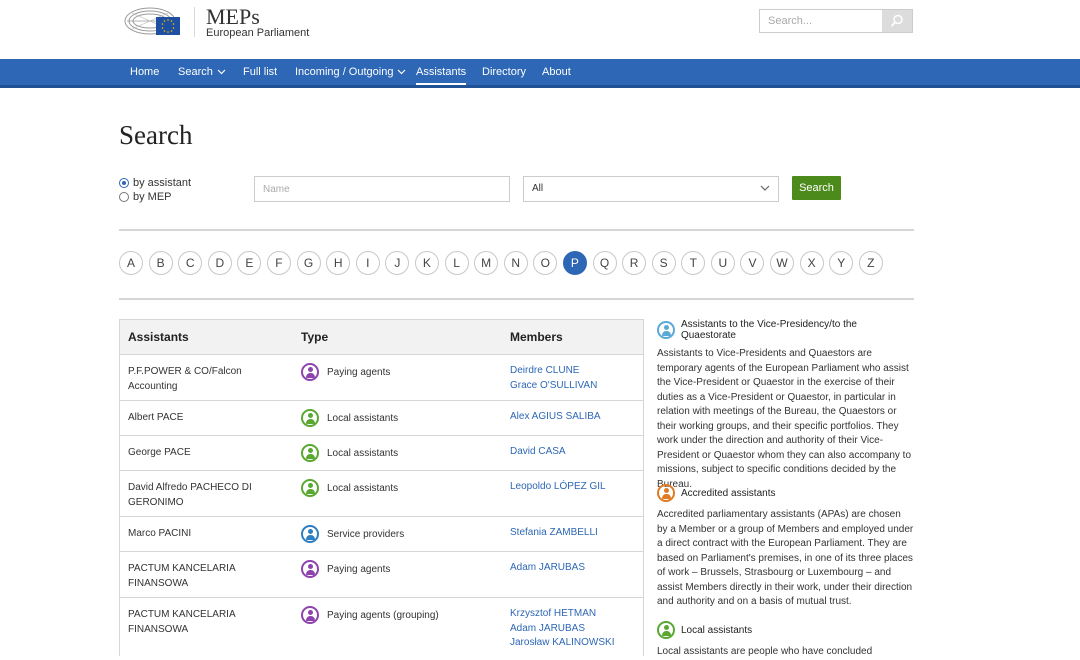 The height and width of the screenshot is (660, 1080). I want to click on nav-full-list: Full list, so click(260, 72).